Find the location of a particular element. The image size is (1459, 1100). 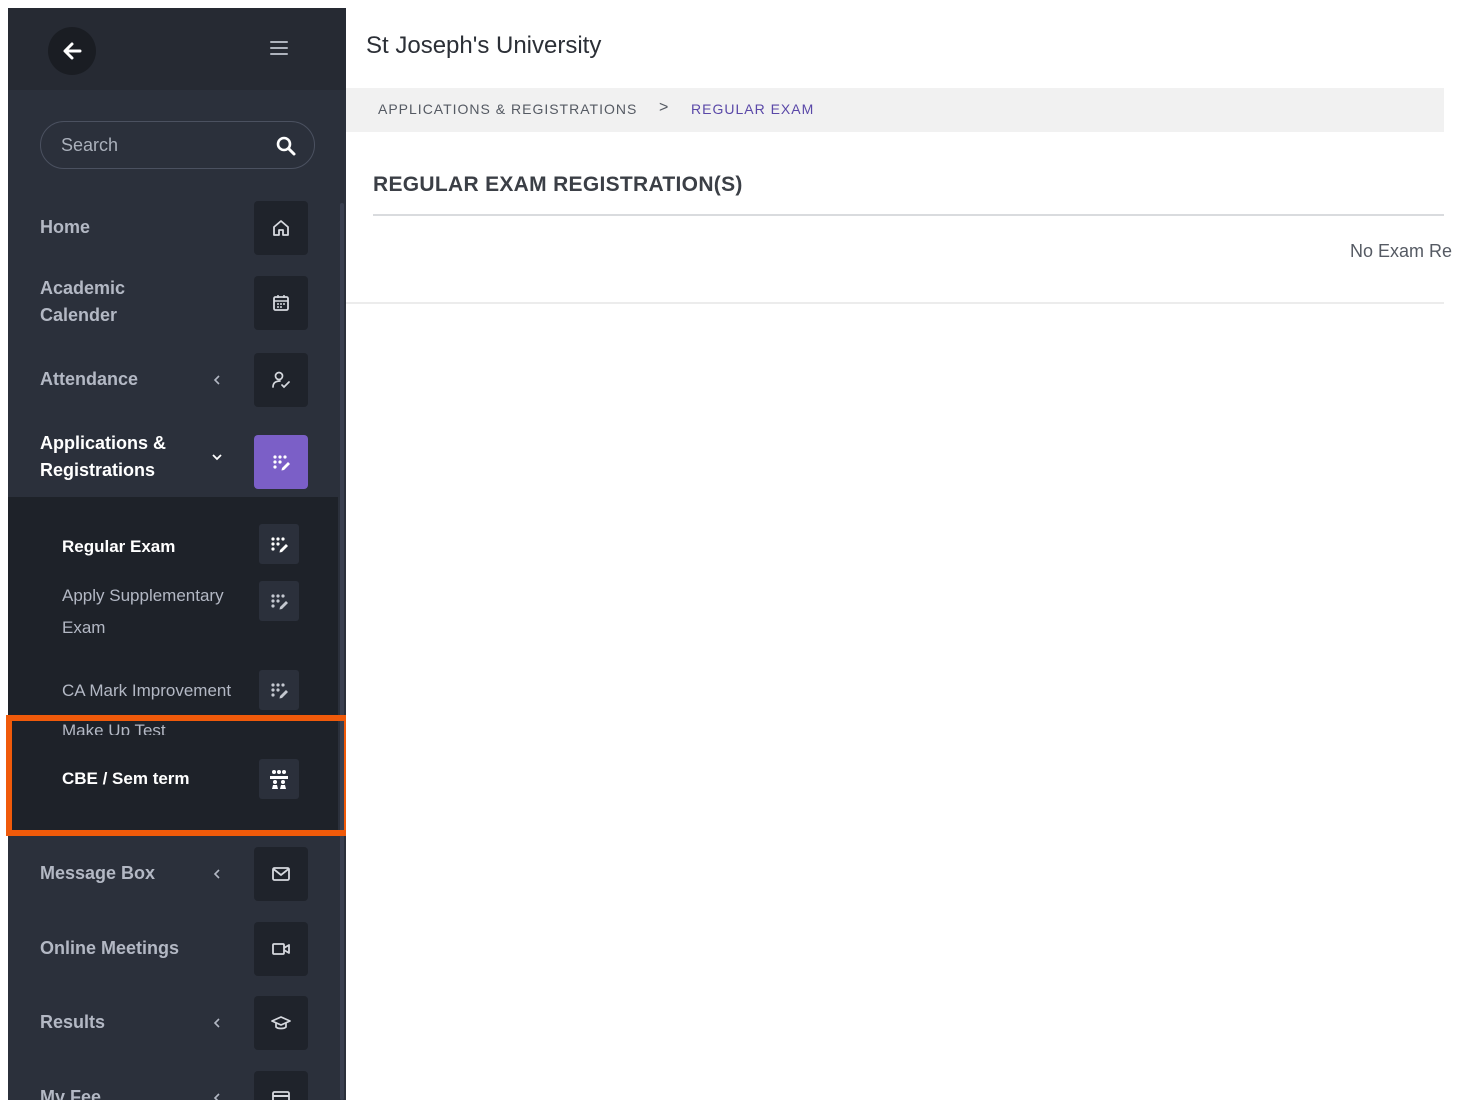

sidebar-item-message-box: Message Box is located at coordinates (173, 874).